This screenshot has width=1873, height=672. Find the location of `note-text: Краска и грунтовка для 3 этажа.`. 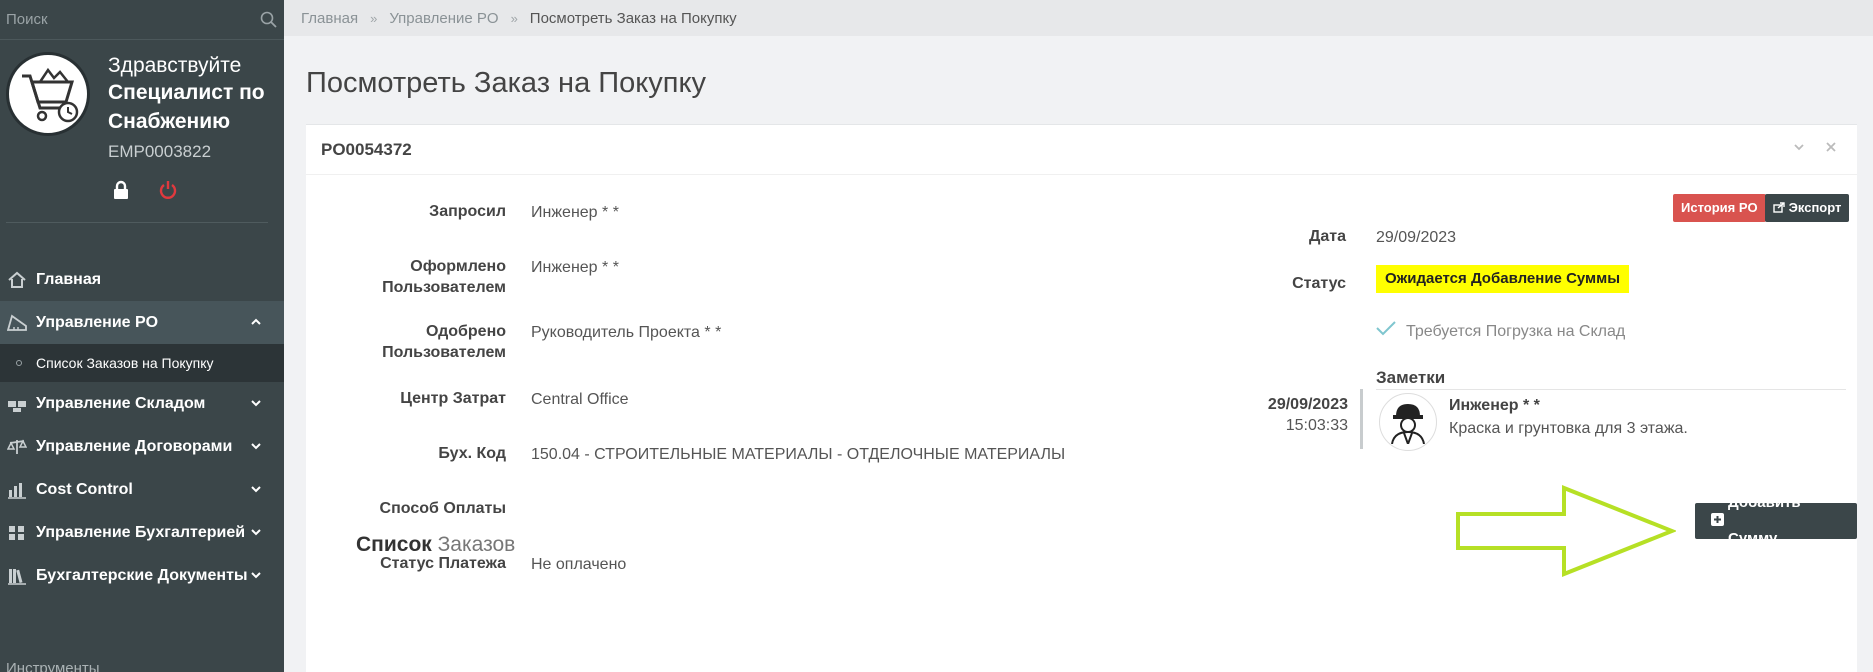

note-text: Краска и грунтовка для 3 этажа. is located at coordinates (1568, 428).